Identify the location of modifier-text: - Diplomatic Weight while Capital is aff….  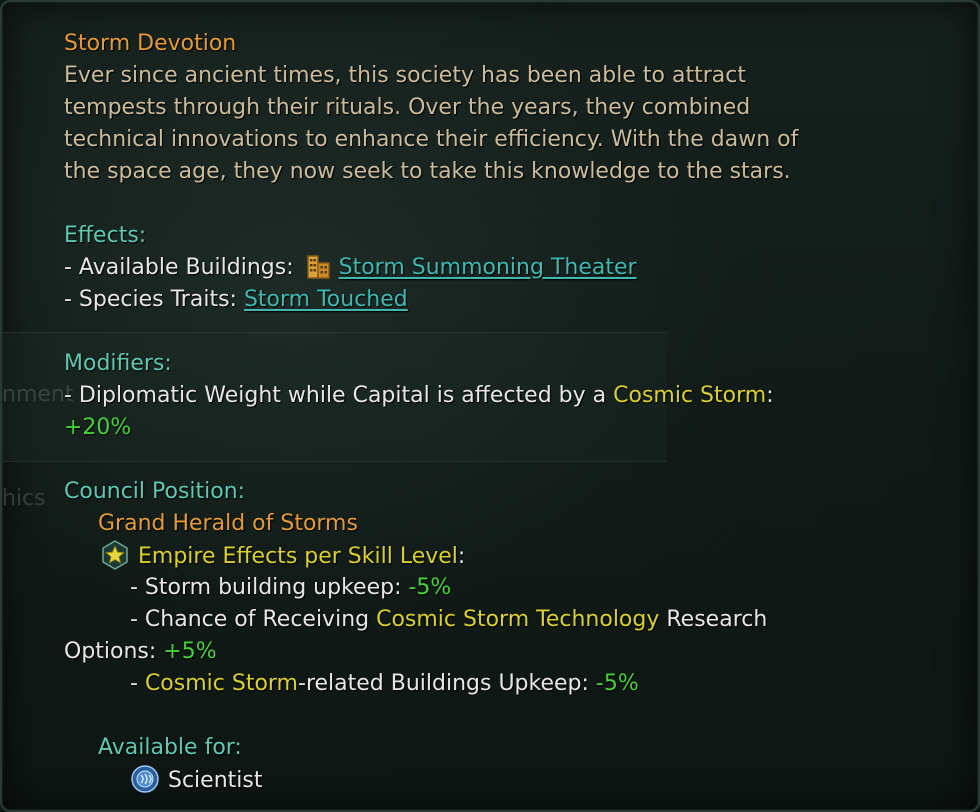
(339, 395).